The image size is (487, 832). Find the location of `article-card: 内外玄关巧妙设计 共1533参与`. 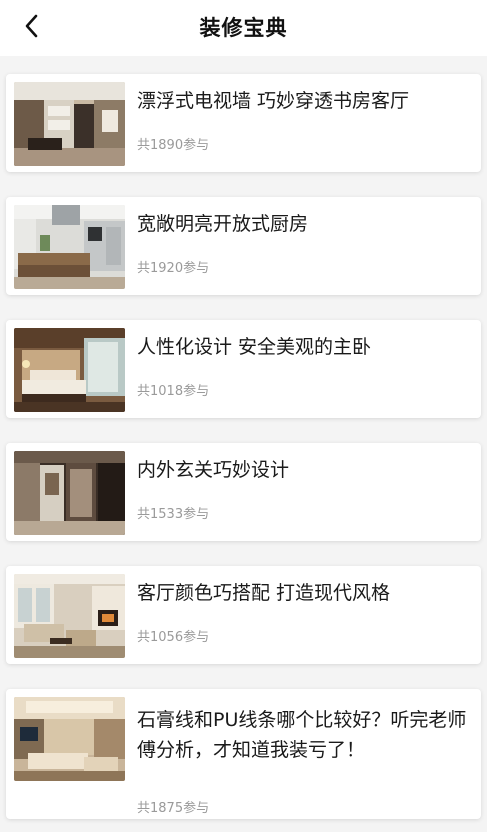

article-card: 内外玄关巧妙设计 共1533参与 is located at coordinates (243, 492).